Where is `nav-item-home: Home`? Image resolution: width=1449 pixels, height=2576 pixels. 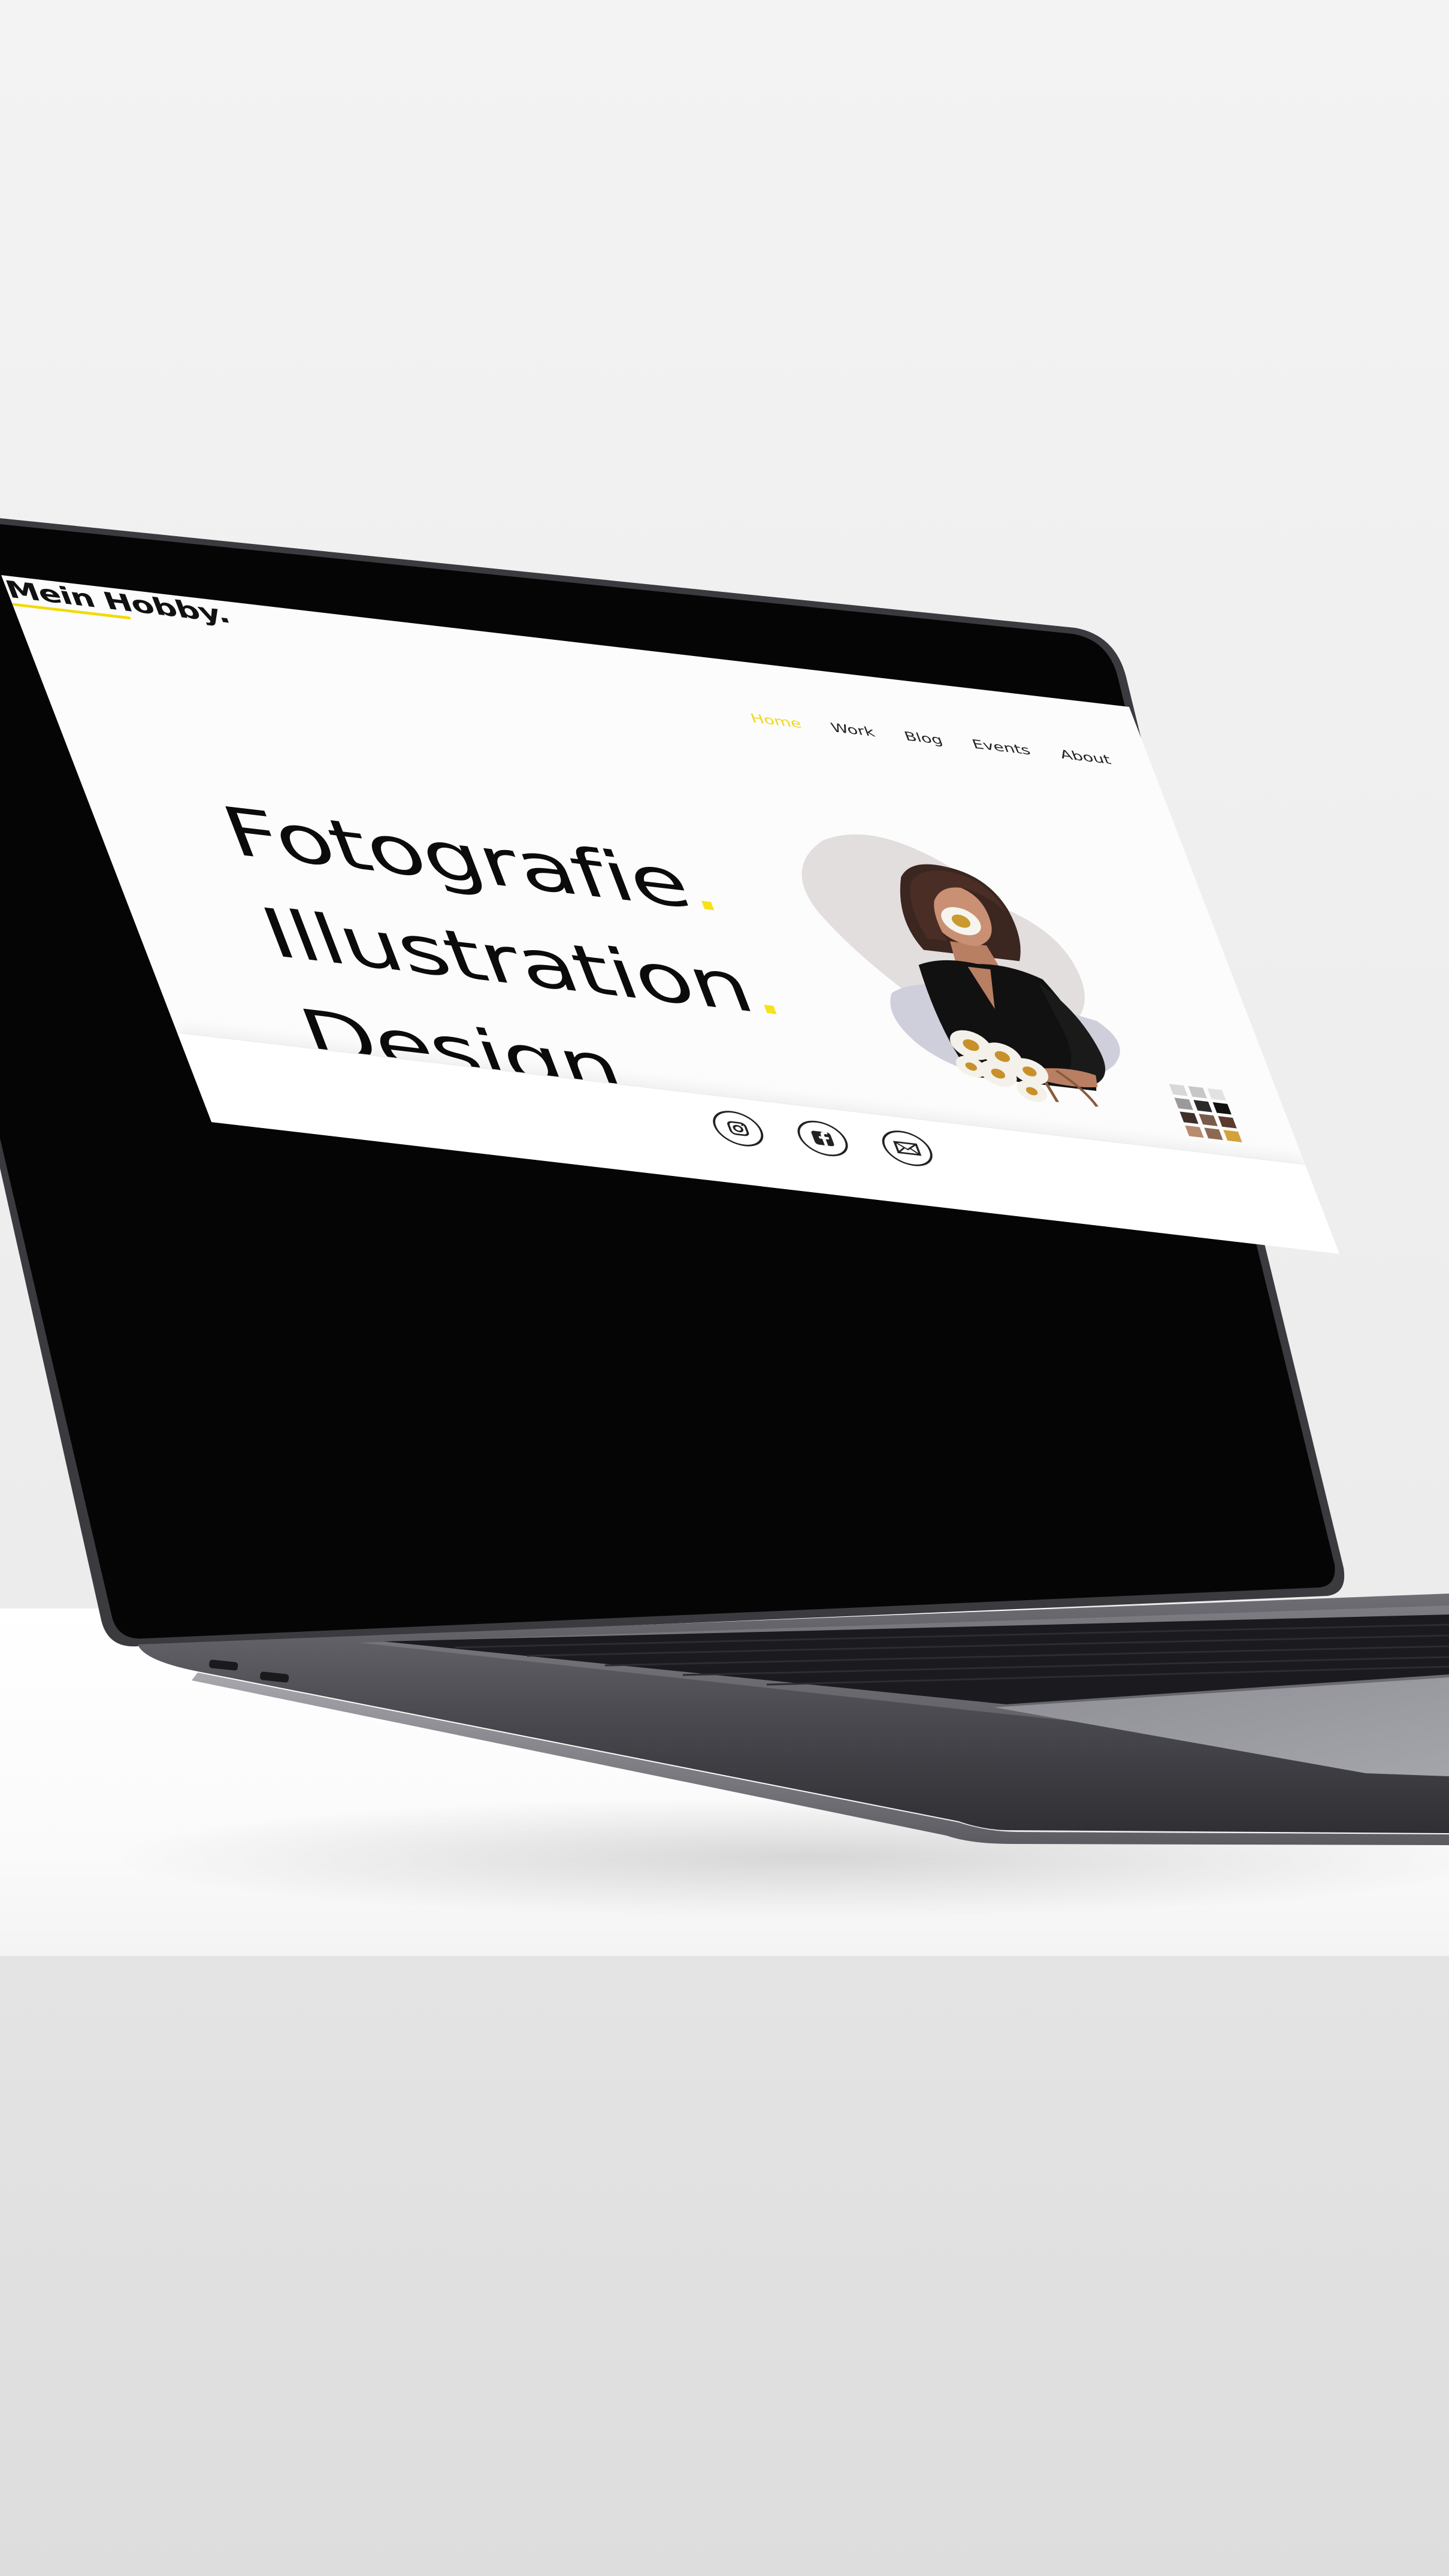 nav-item-home: Home is located at coordinates (776, 721).